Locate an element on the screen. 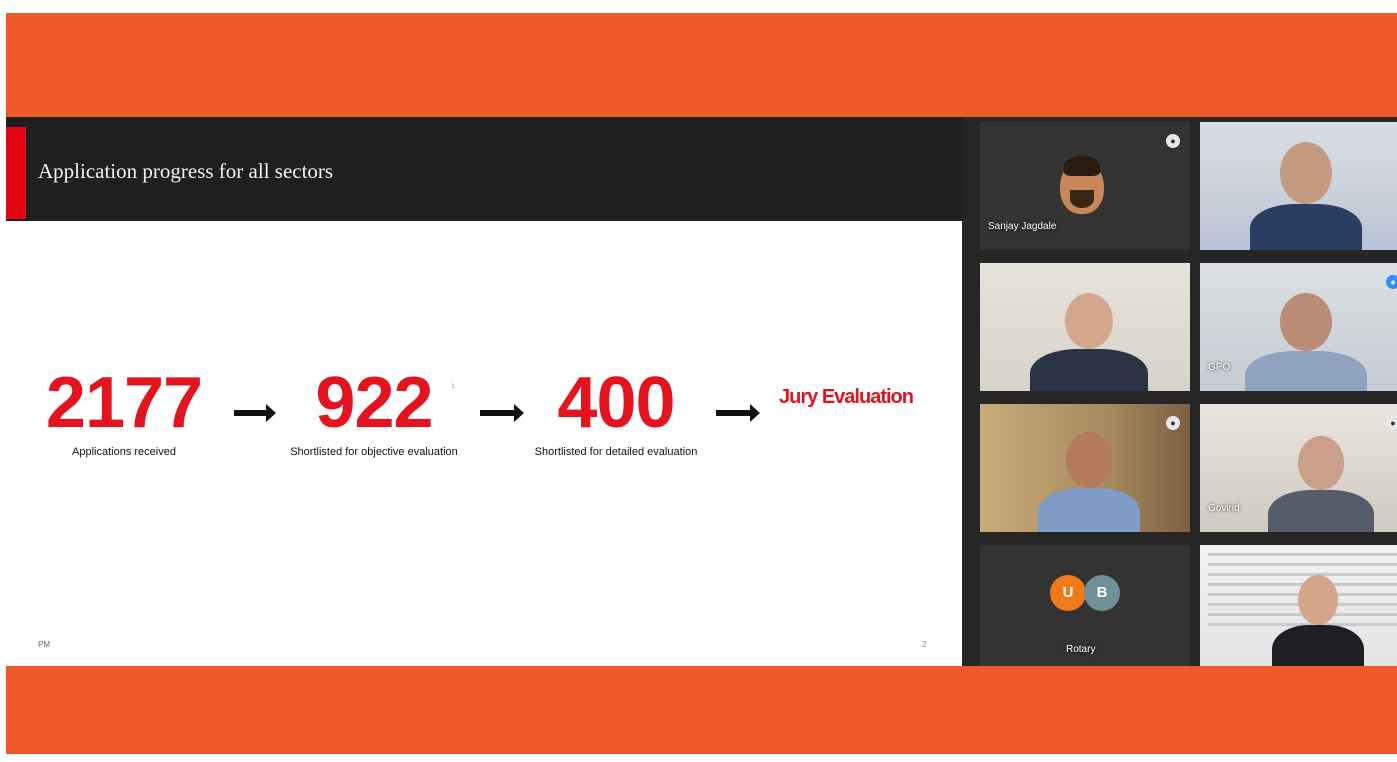 This screenshot has height=762, width=1397. participant-name: GPO is located at coordinates (1219, 367).